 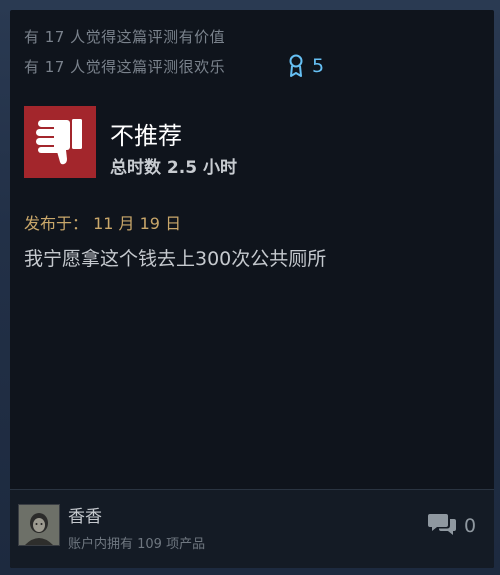 I want to click on review-body: 我宁愿拿这个钱去上300次公共厕所, so click(x=175, y=259).